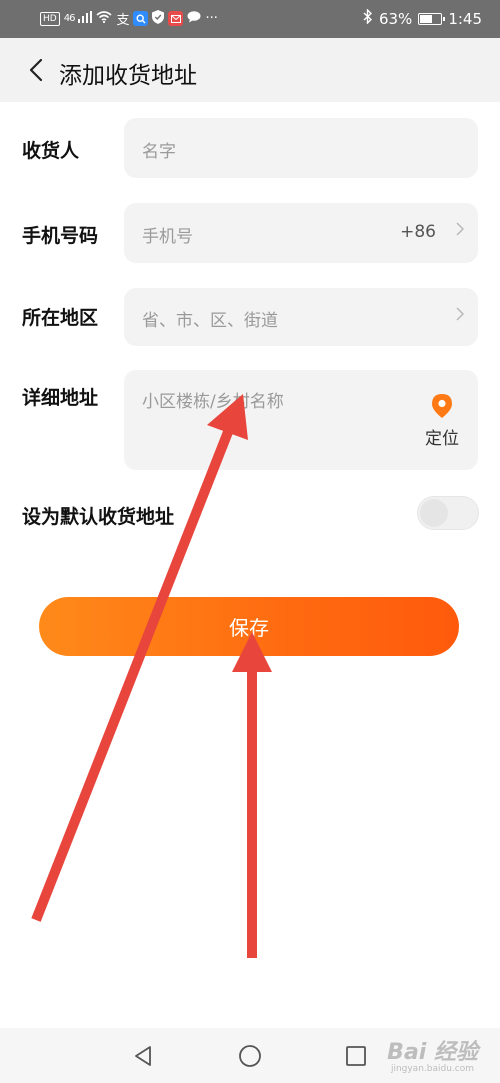 This screenshot has height=1083, width=500. What do you see at coordinates (141, 18) in the screenshot?
I see `search-app-icon` at bounding box center [141, 18].